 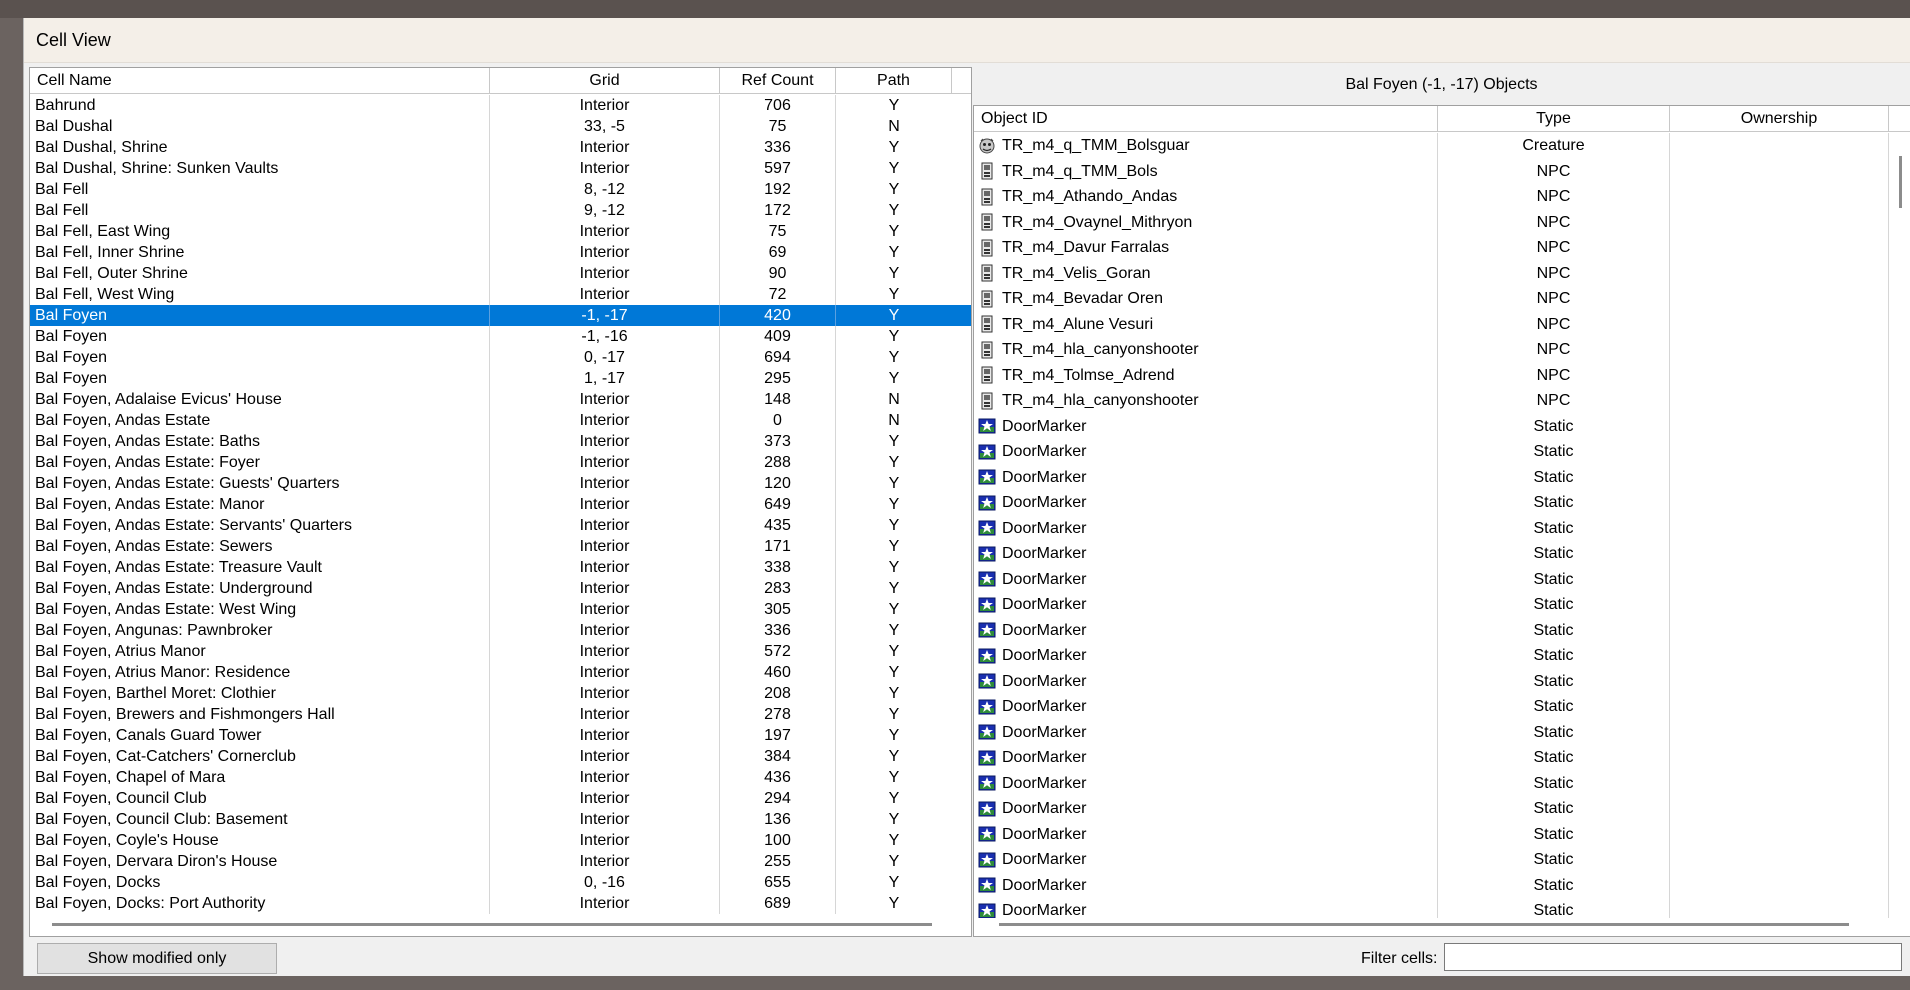 What do you see at coordinates (605, 81) in the screenshot?
I see `column-header-grid: Grid` at bounding box center [605, 81].